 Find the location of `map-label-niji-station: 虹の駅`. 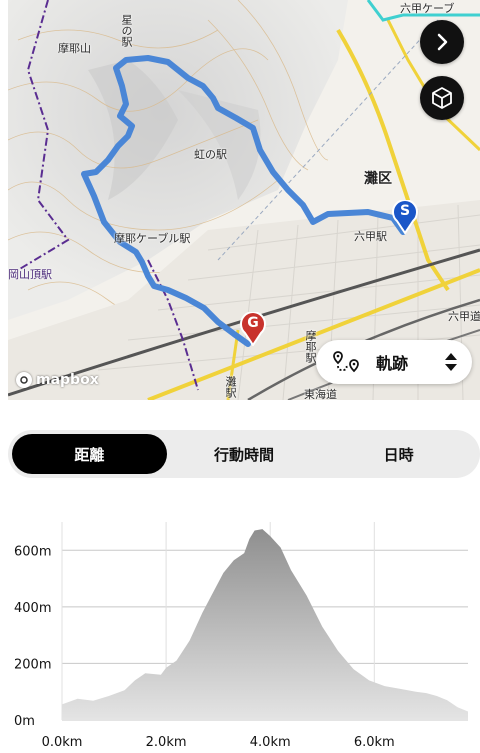

map-label-niji-station: 虹の駅 is located at coordinates (210, 154).